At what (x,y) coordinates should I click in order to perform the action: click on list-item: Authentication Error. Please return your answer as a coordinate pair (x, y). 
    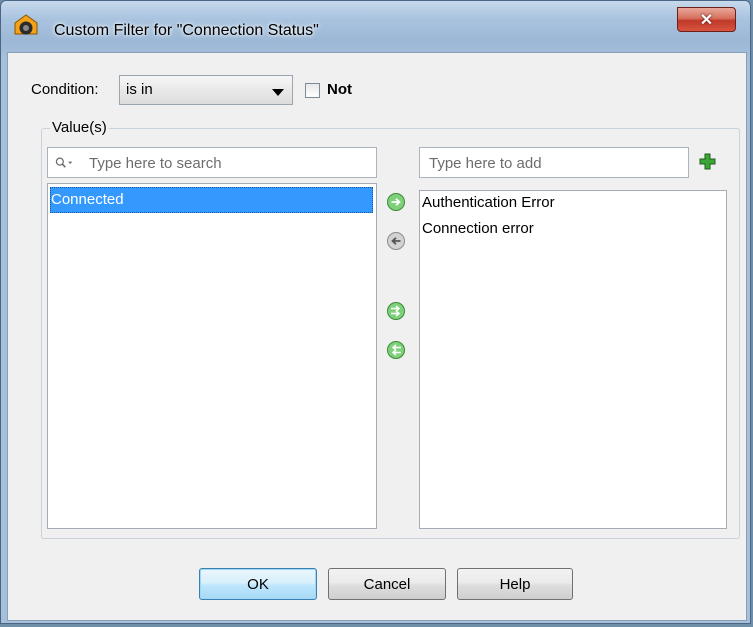
    Looking at the image, I should click on (573, 204).